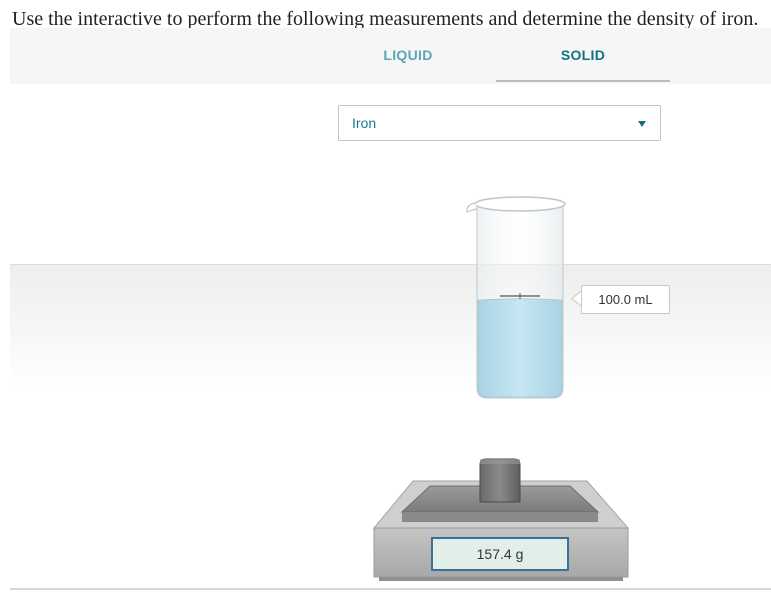  Describe the element at coordinates (583, 55) in the screenshot. I see `tab-solid: SOLID` at that location.